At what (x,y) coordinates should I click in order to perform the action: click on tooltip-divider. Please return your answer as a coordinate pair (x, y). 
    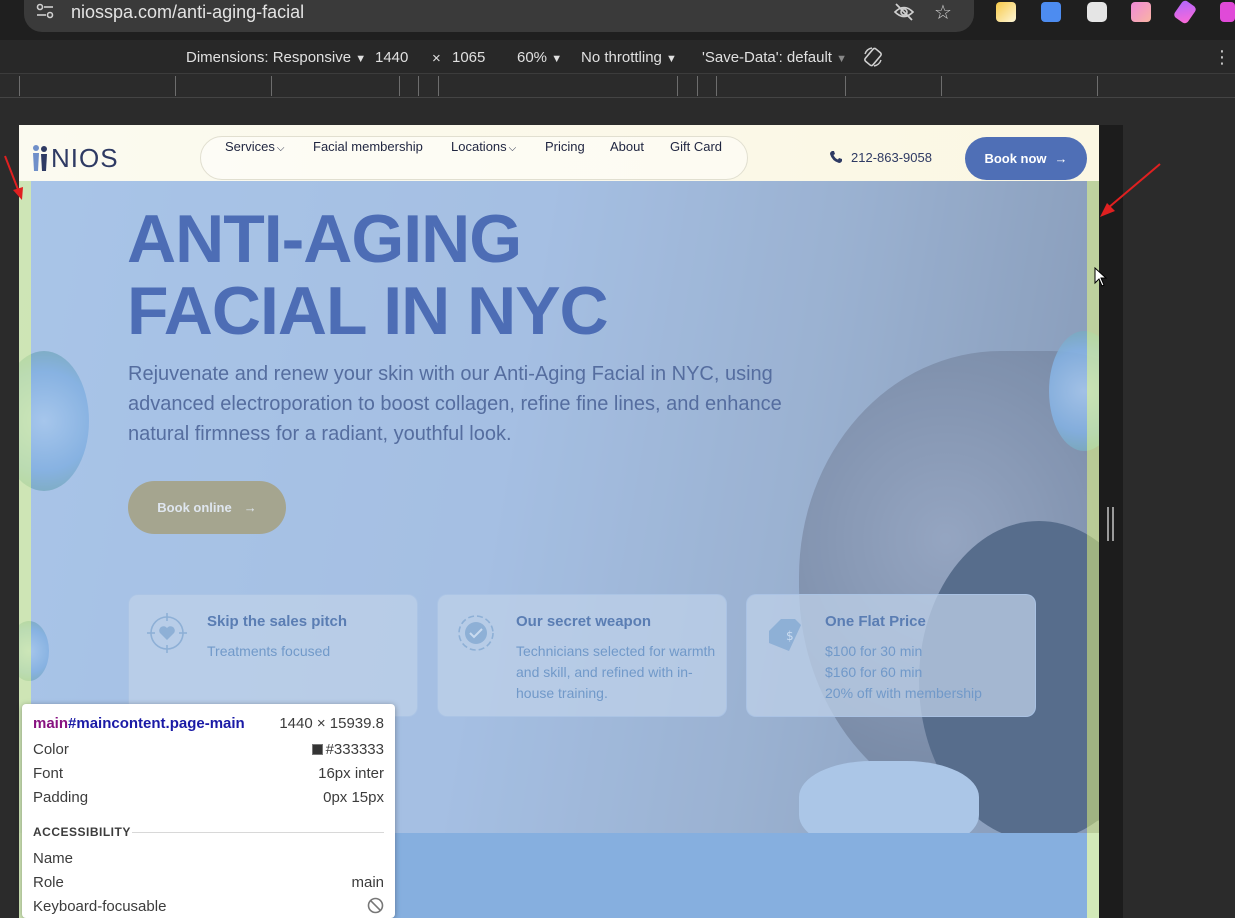
    Looking at the image, I should click on (258, 832).